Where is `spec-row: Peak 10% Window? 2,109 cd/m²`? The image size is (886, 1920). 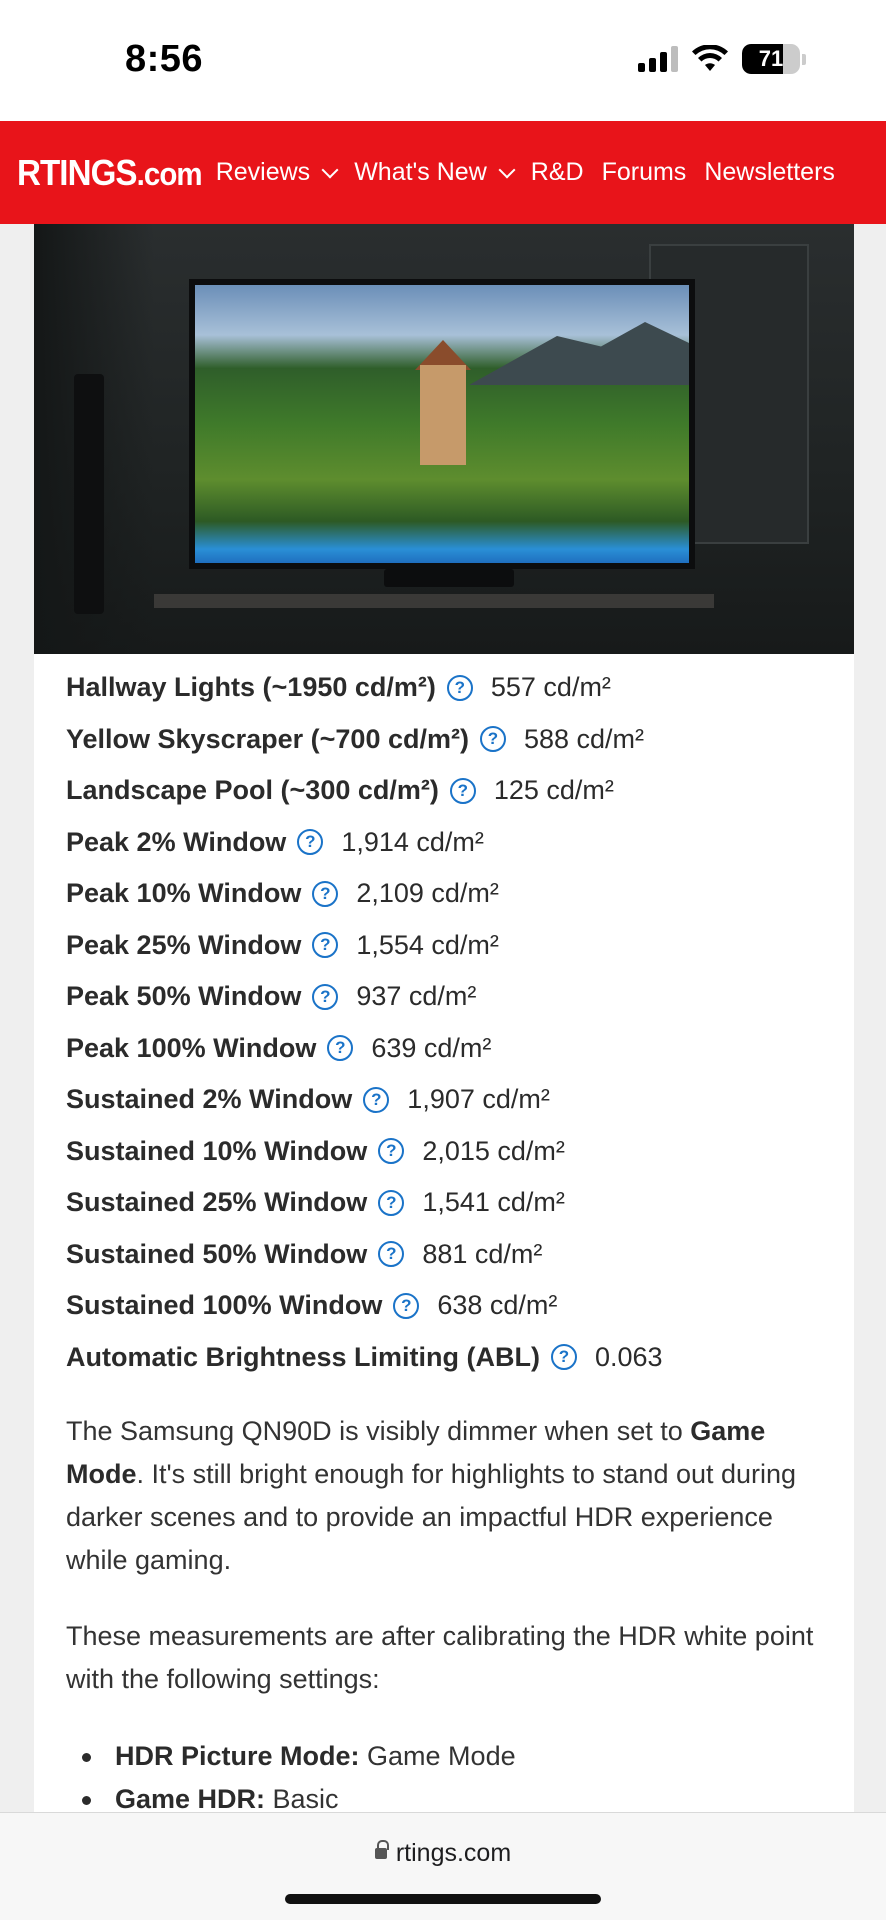
spec-row: Peak 10% Window? 2,109 cd/m² is located at coordinates (451, 894).